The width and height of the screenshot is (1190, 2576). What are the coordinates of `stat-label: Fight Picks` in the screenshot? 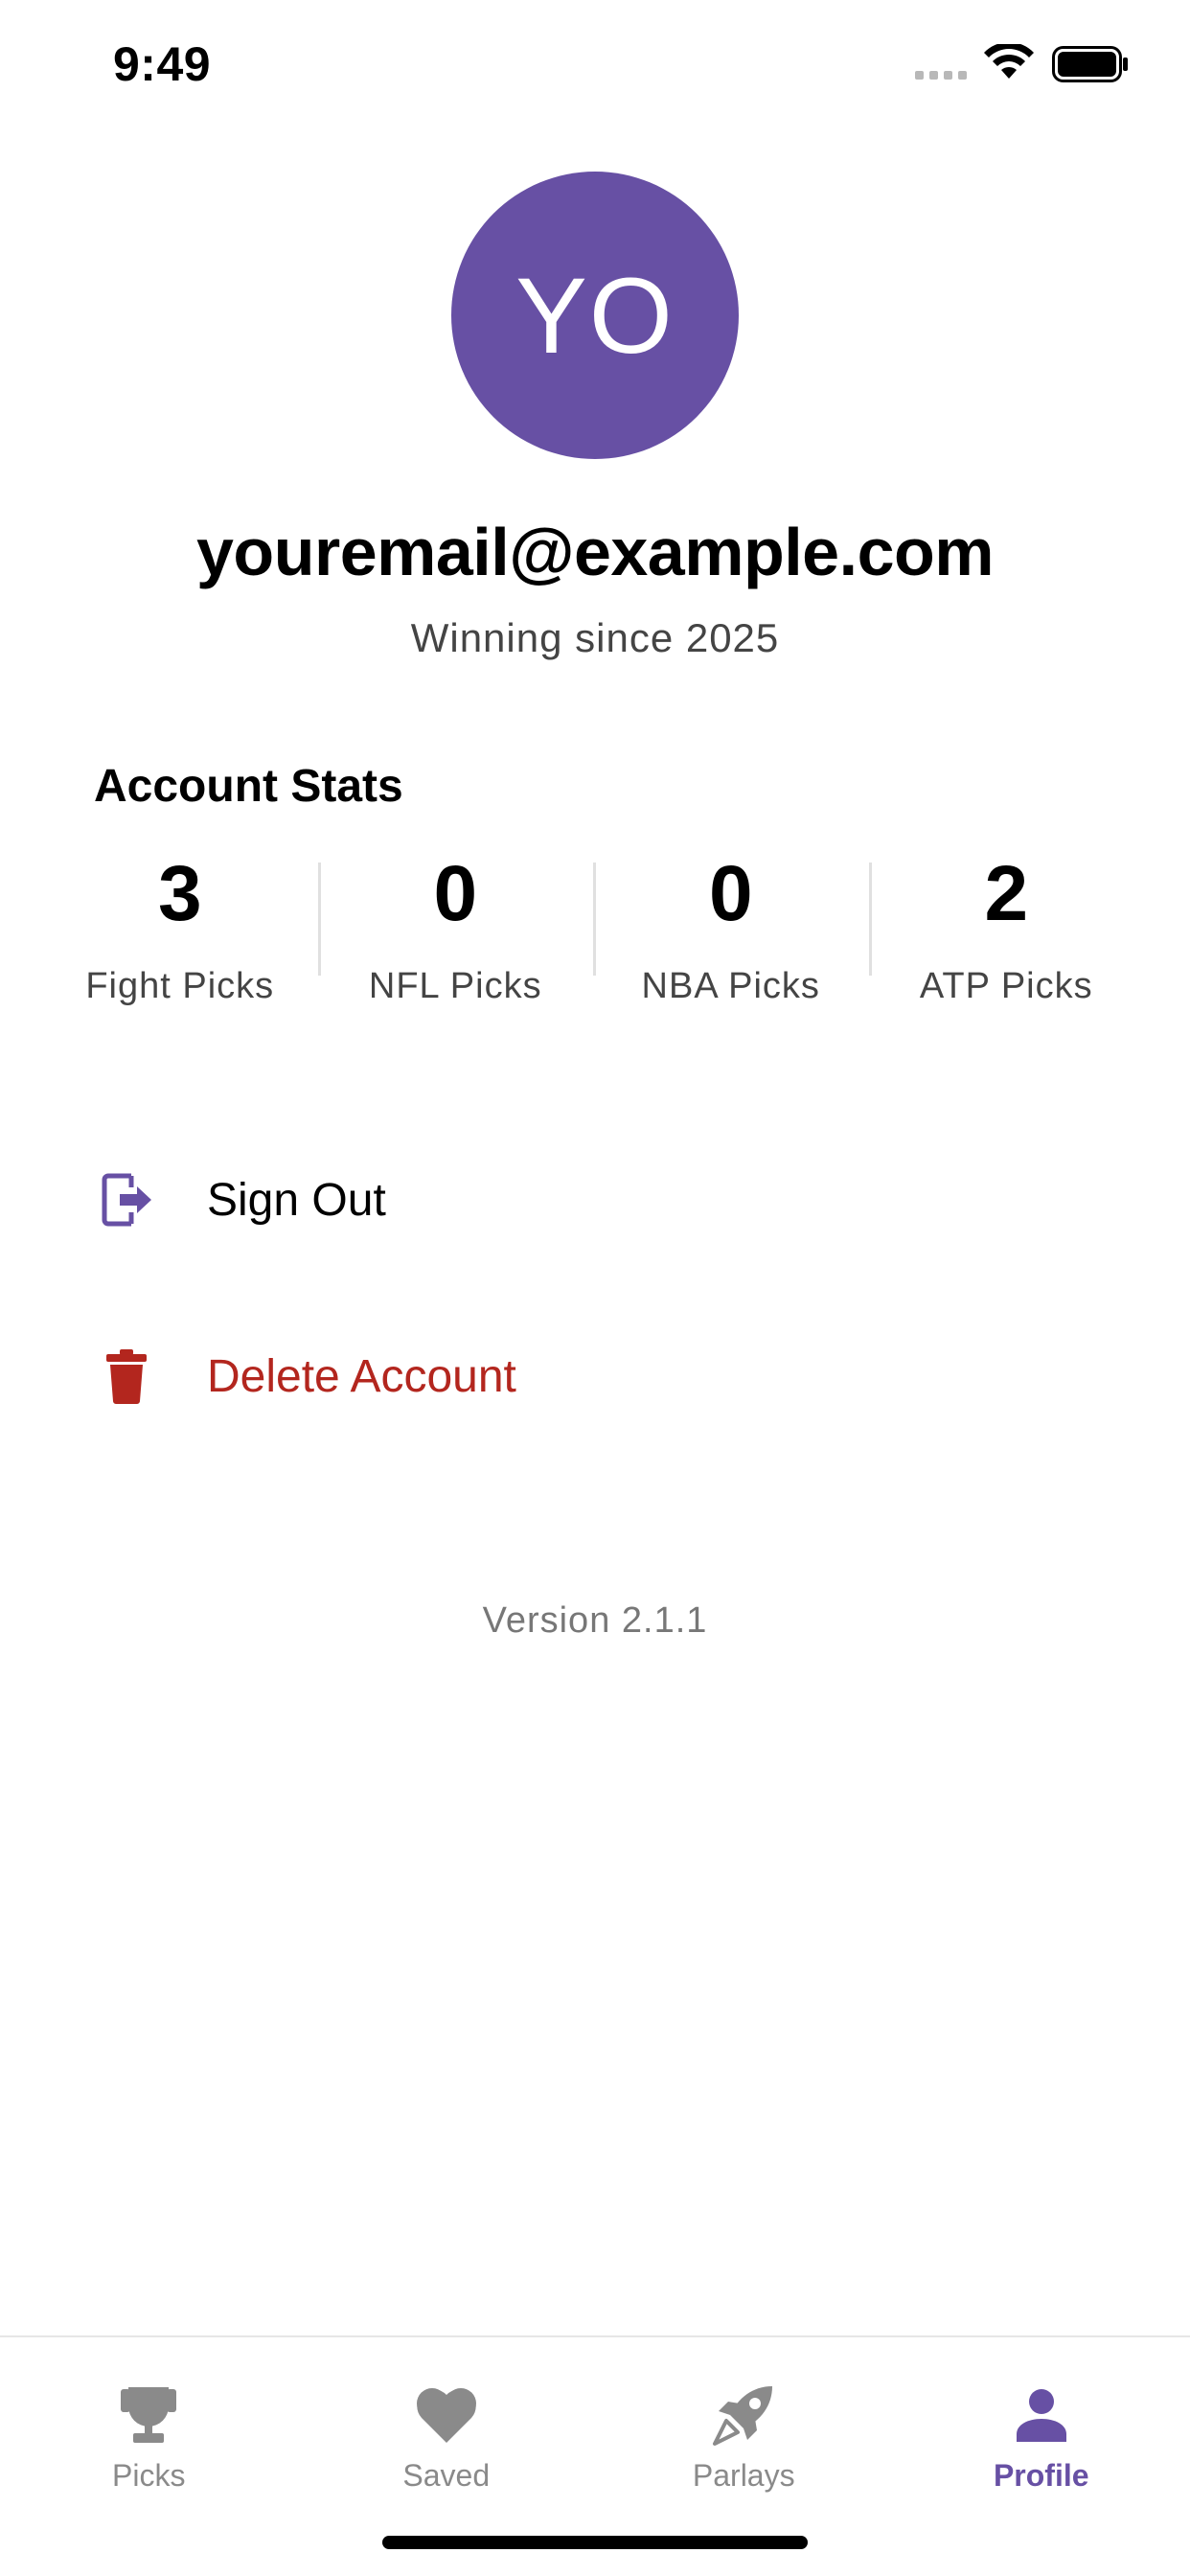 It's located at (180, 986).